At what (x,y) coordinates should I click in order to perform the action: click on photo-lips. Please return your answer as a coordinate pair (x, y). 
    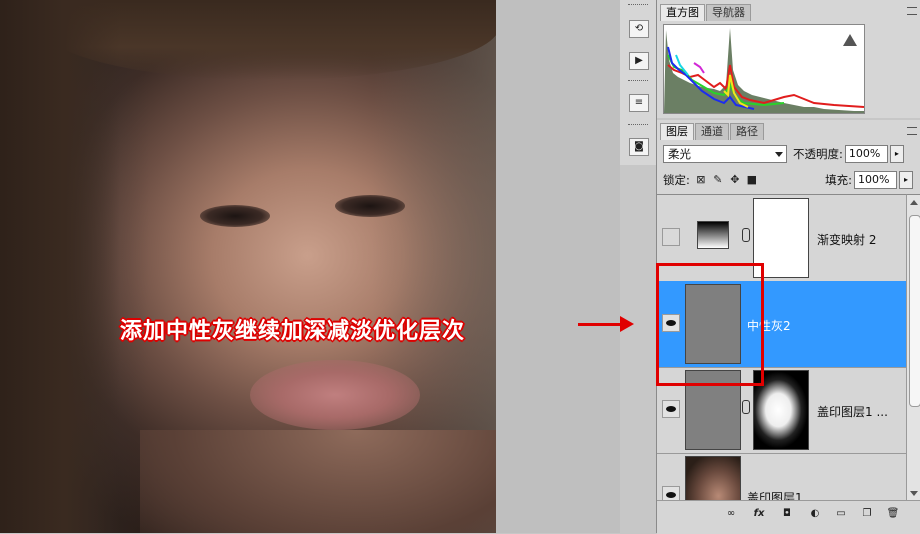
    Looking at the image, I should click on (335, 395).